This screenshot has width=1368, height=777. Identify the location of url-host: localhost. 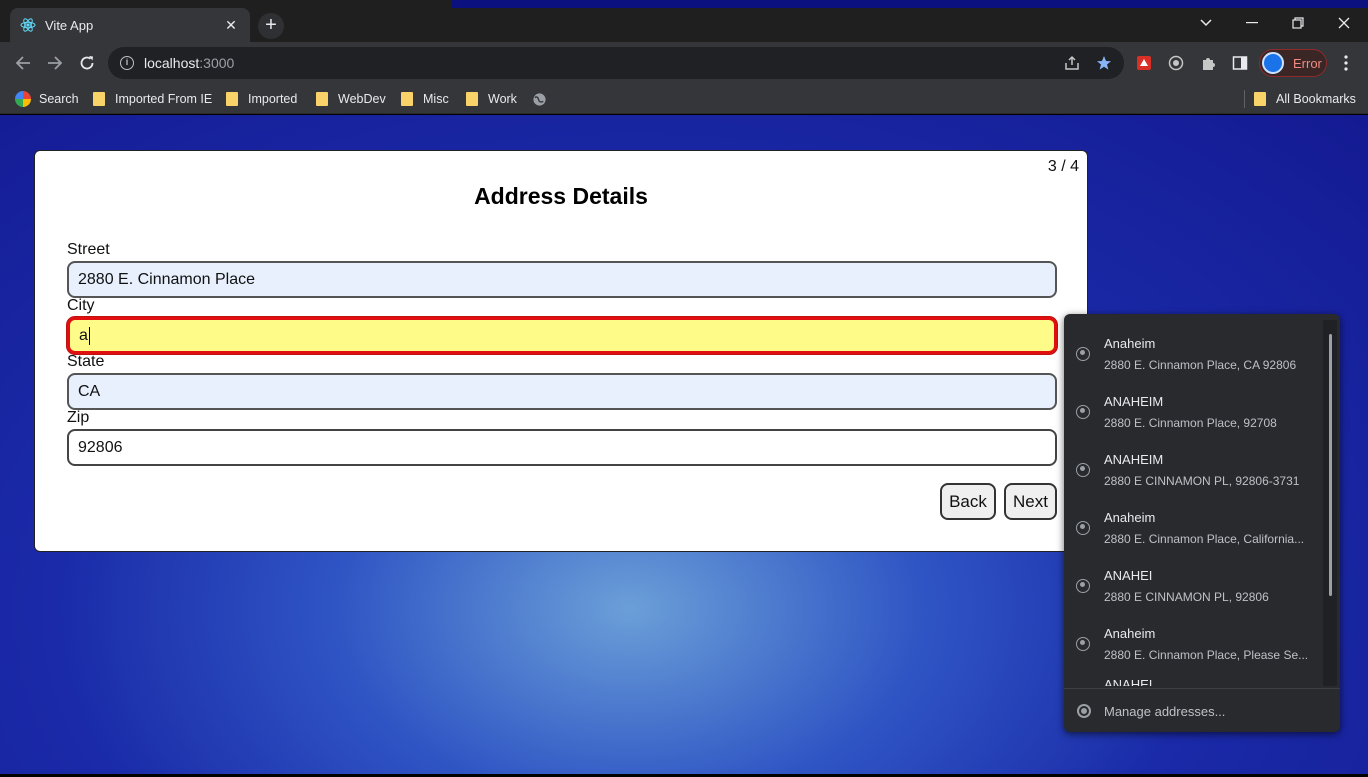
(172, 63).